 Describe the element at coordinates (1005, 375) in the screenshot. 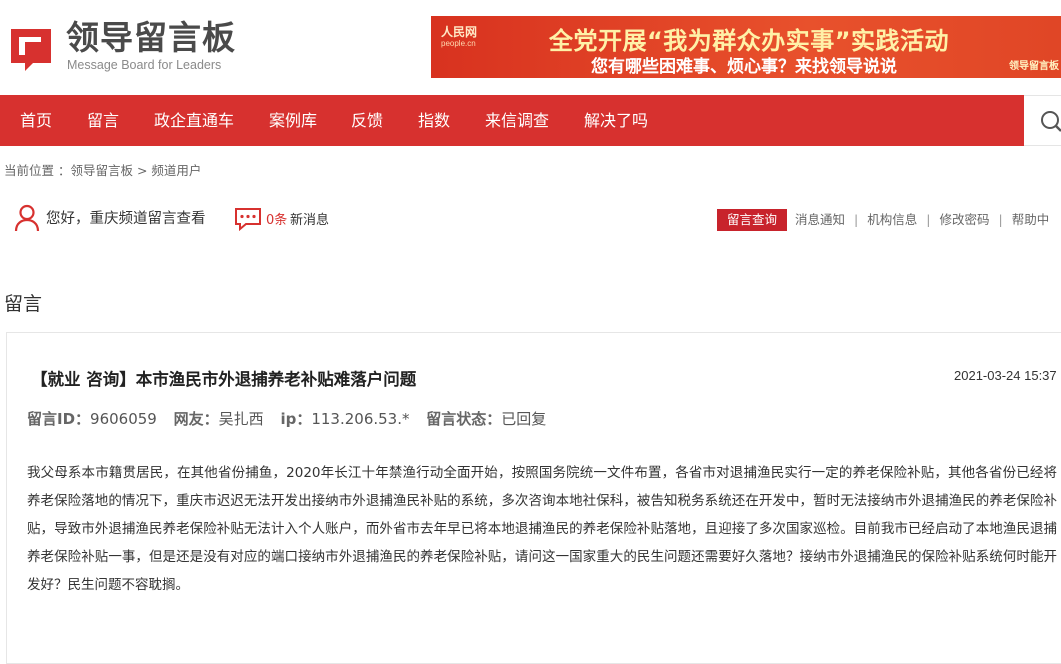

I see `message-date: 2021-03-24 15:37` at that location.